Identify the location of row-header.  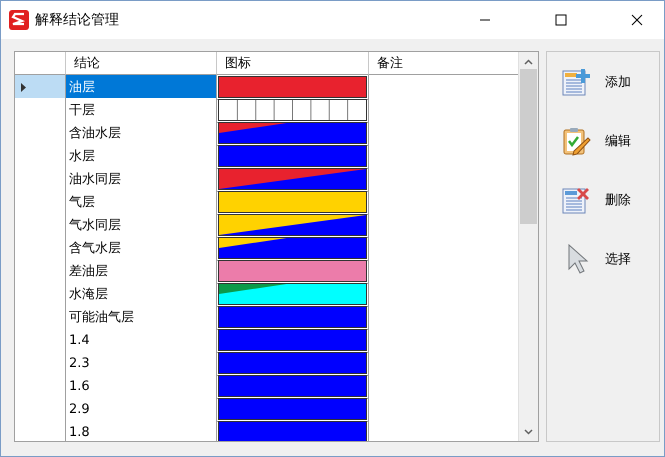
(40, 87).